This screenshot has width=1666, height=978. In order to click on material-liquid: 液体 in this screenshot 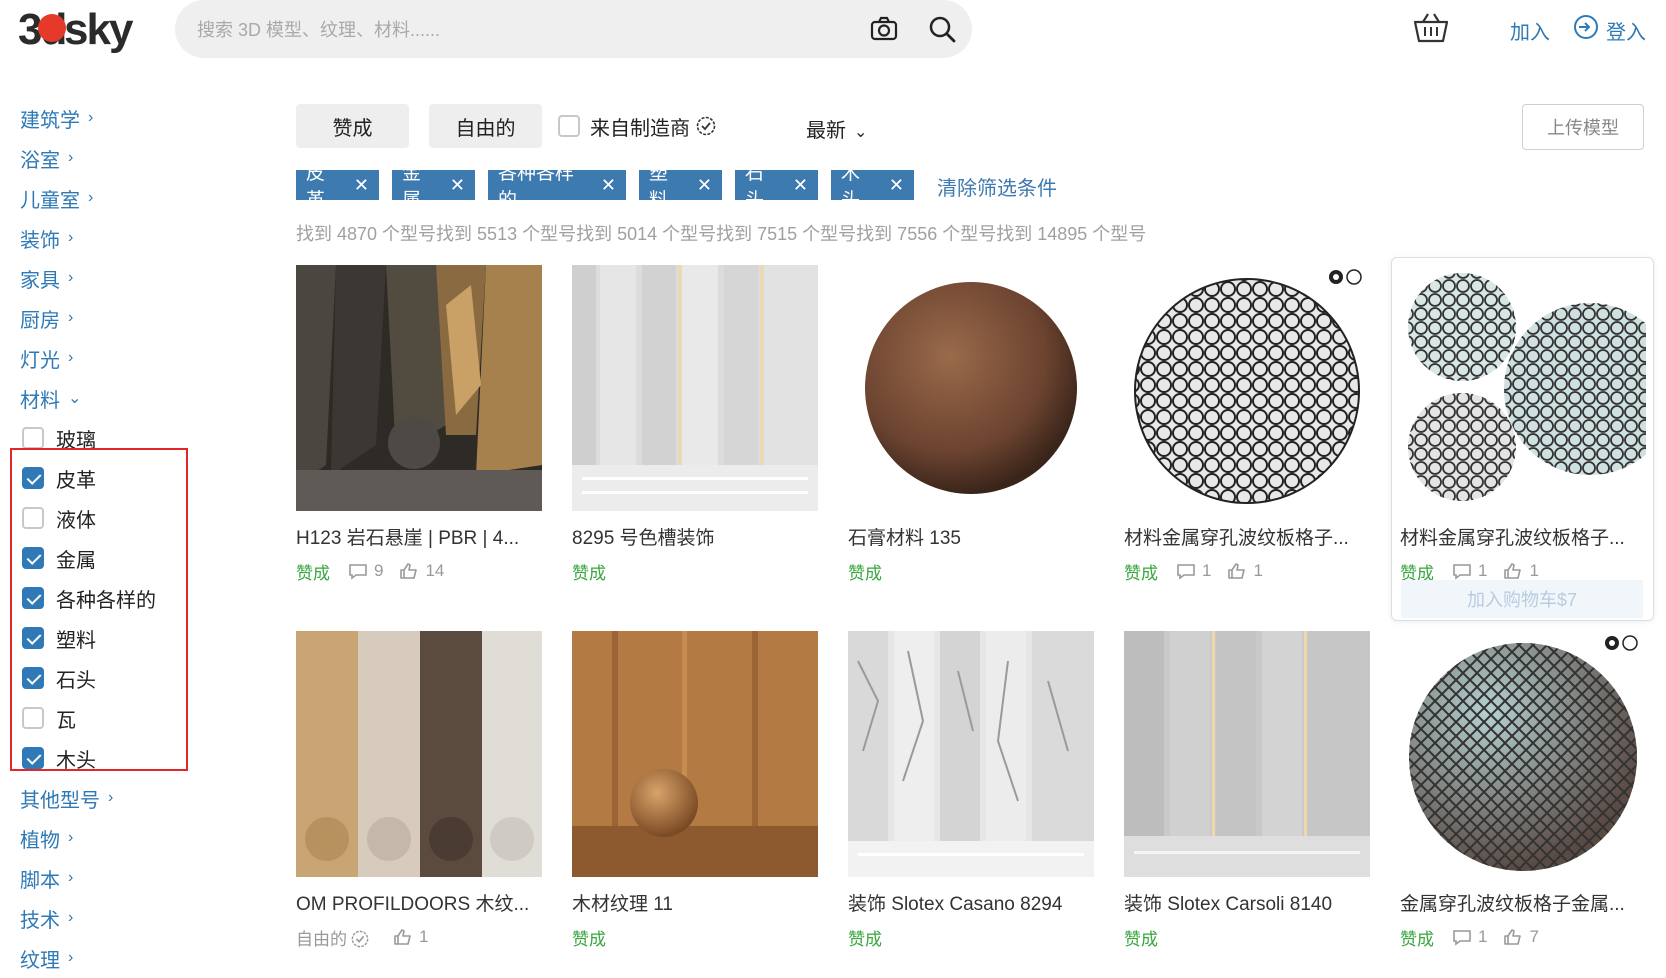, I will do `click(110, 518)`.